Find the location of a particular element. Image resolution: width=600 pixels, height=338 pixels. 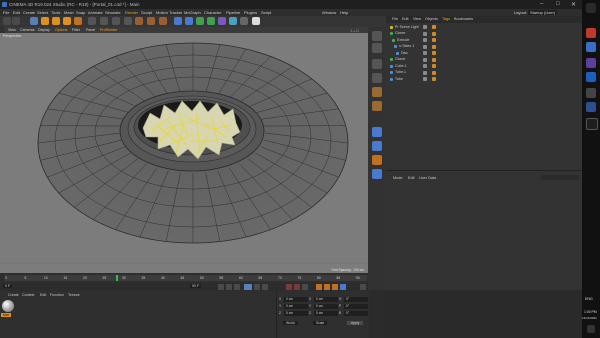

object-name: Pr Scene Light is located at coordinates (407, 27).